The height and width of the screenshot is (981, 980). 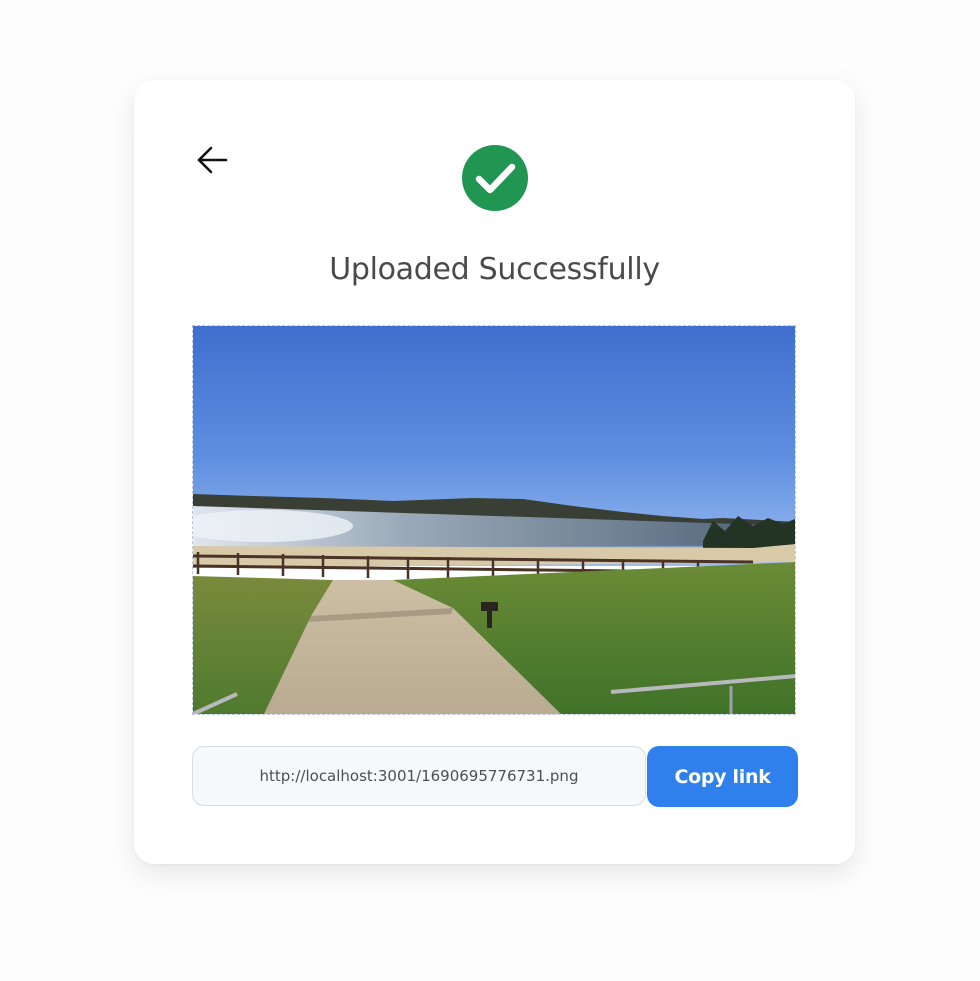 What do you see at coordinates (722, 776) in the screenshot?
I see `copy-link-button: Copy link` at bounding box center [722, 776].